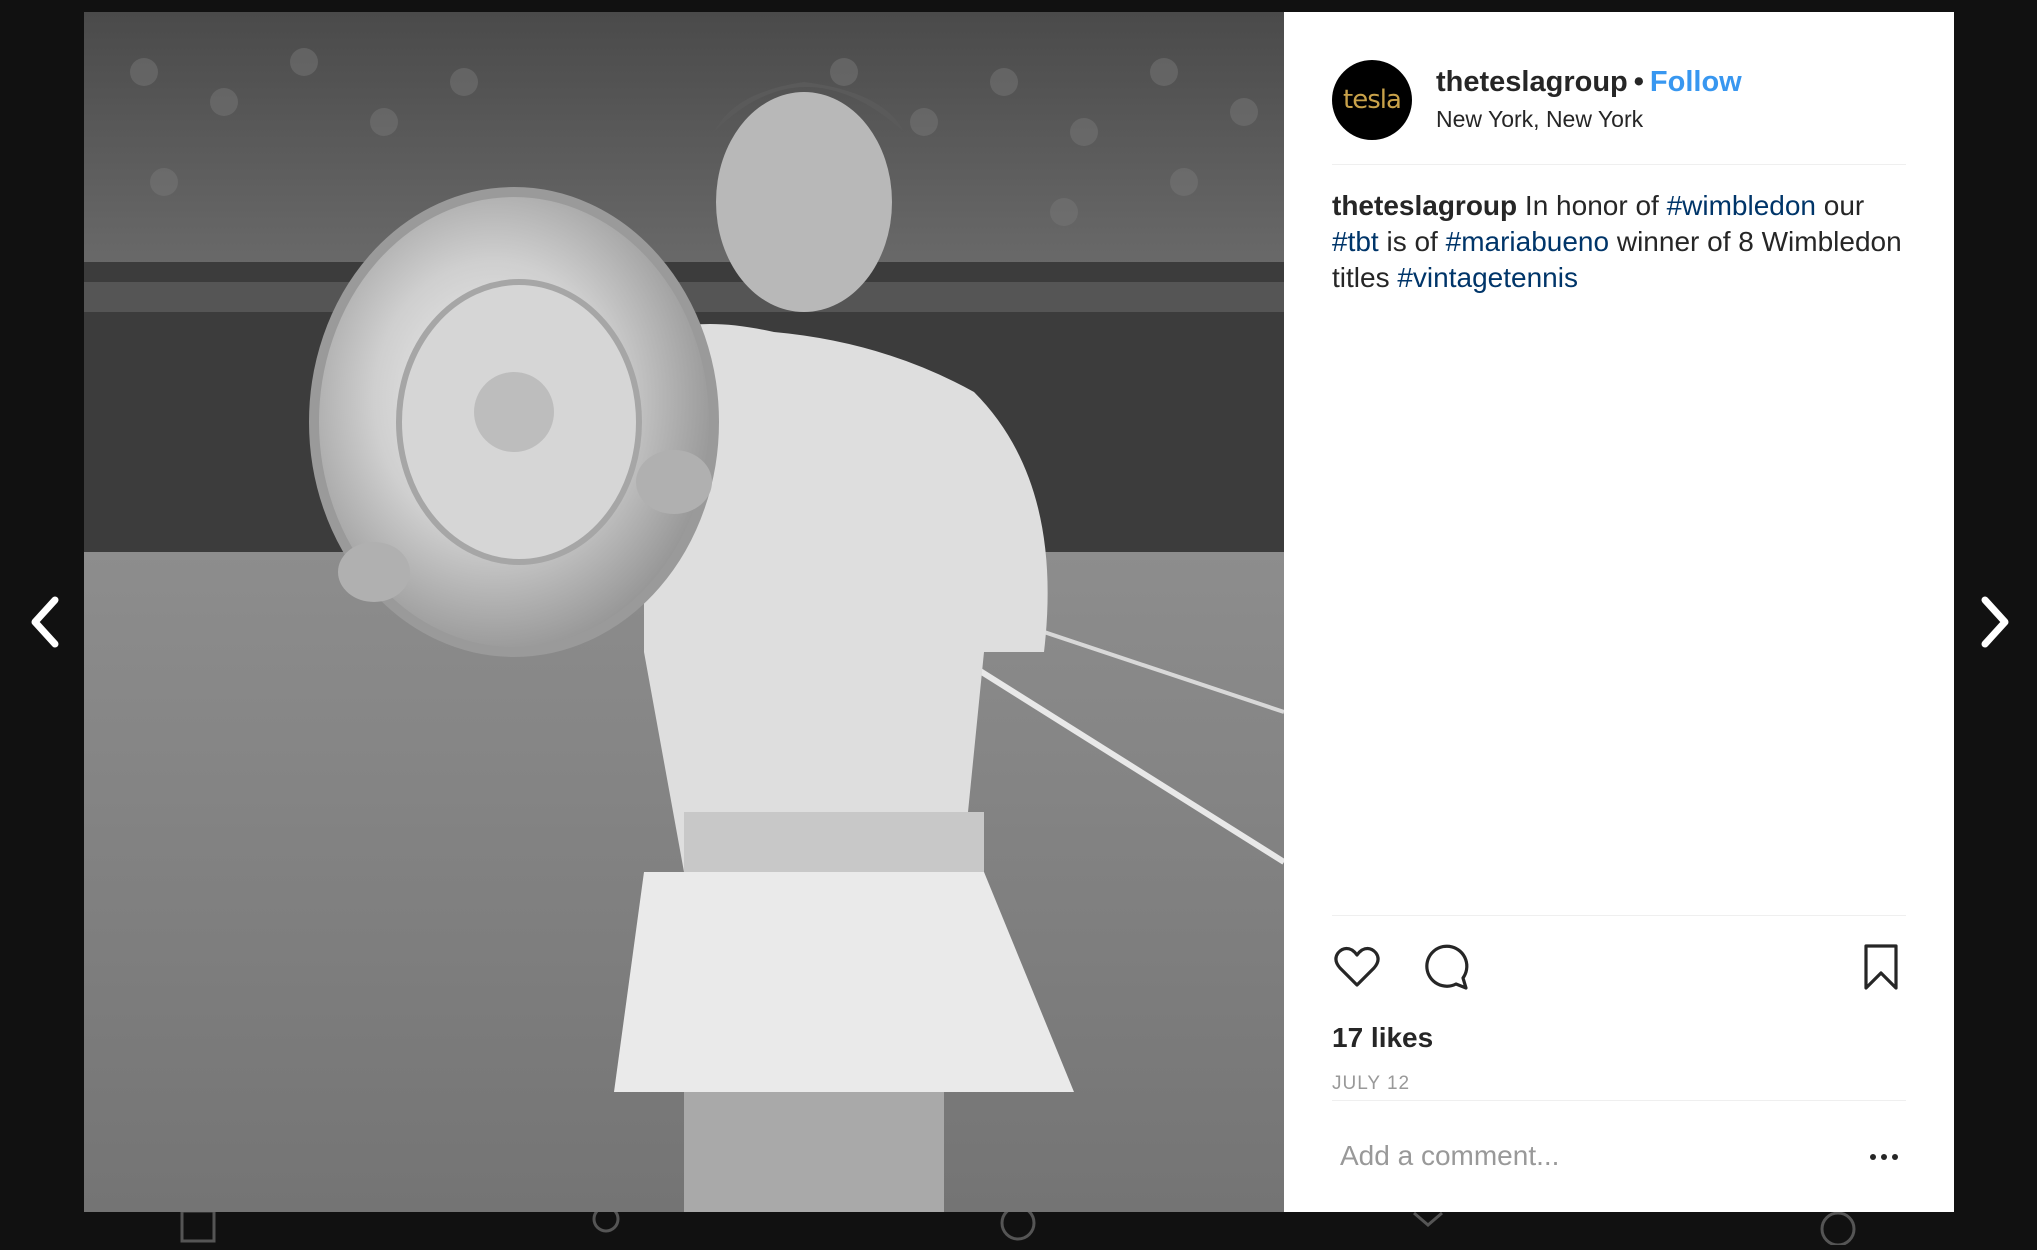 The image size is (2037, 1250). Describe the element at coordinates (1619, 963) in the screenshot. I see `action-bar` at that location.